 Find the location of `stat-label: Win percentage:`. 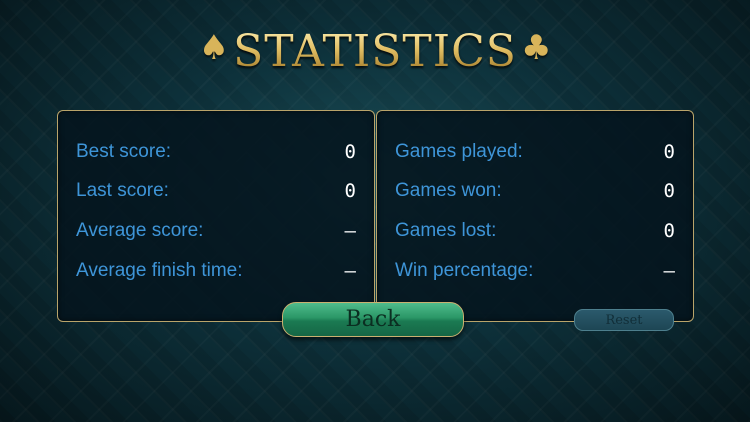

stat-label: Win percentage: is located at coordinates (464, 270).